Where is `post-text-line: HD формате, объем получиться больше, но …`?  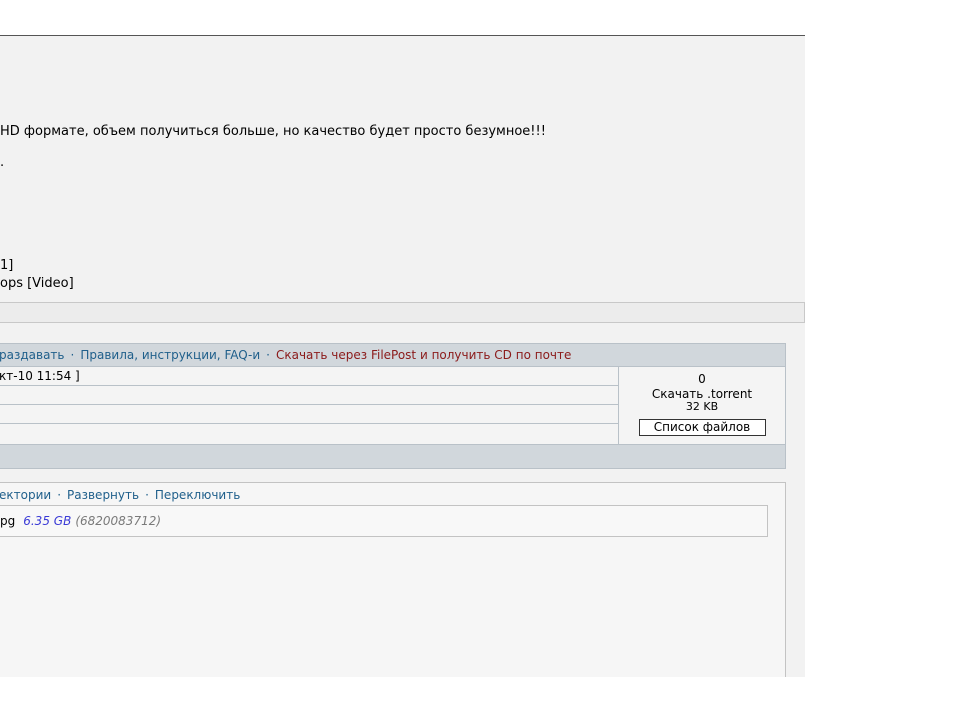
post-text-line: HD формате, объем получиться больше, но … is located at coordinates (273, 131).